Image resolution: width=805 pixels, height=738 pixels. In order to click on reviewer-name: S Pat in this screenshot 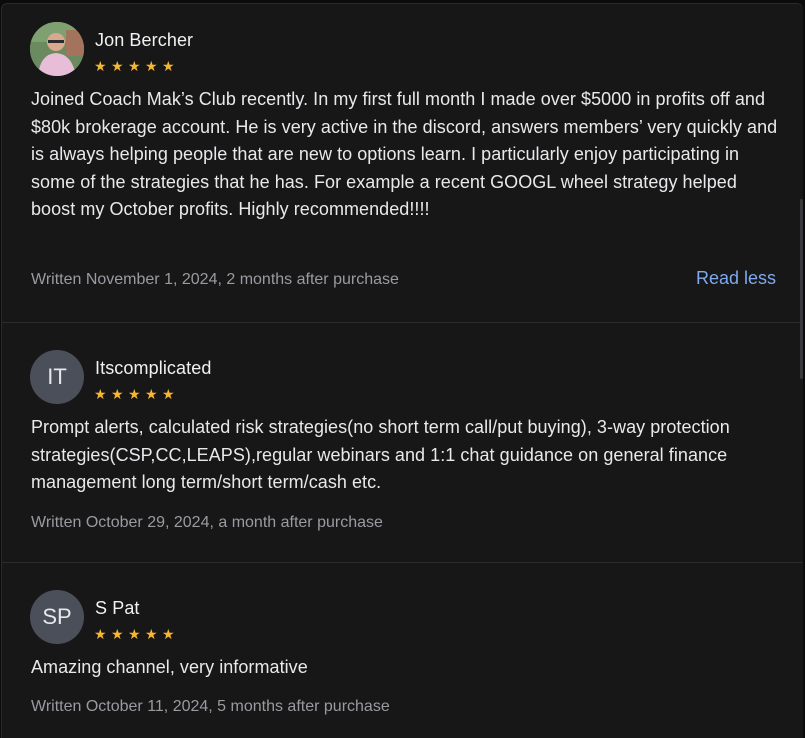, I will do `click(117, 608)`.